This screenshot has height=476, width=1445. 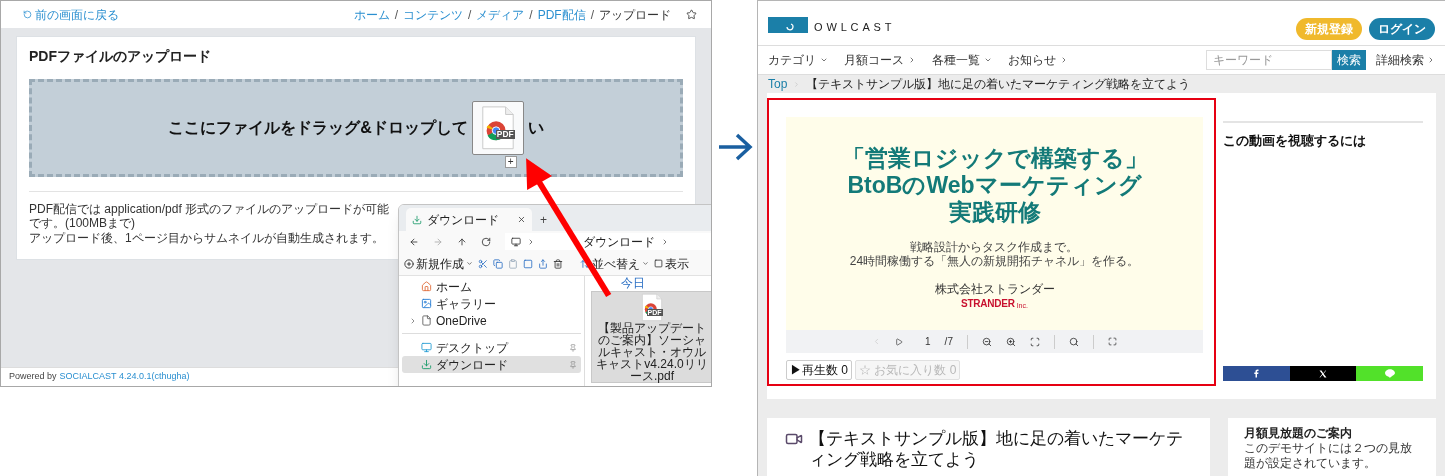 What do you see at coordinates (483, 263) in the screenshot?
I see `cut-icon` at bounding box center [483, 263].